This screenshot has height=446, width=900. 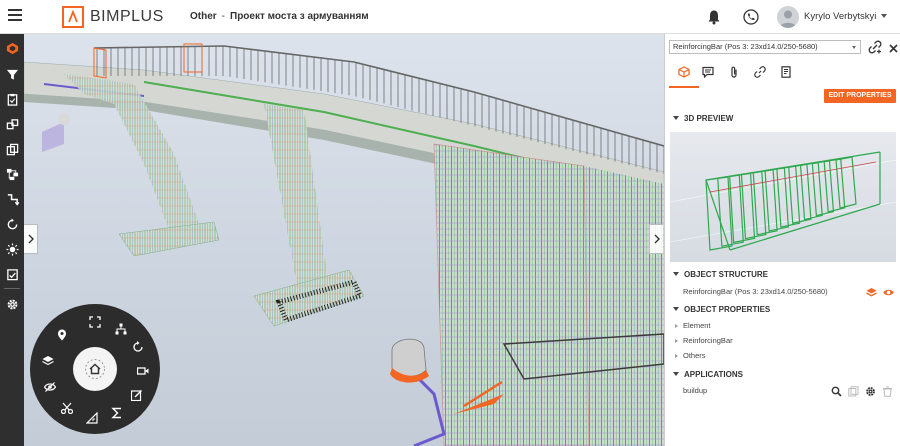 I want to click on properties-title: OBJECT PROPERTIES, so click(x=727, y=309).